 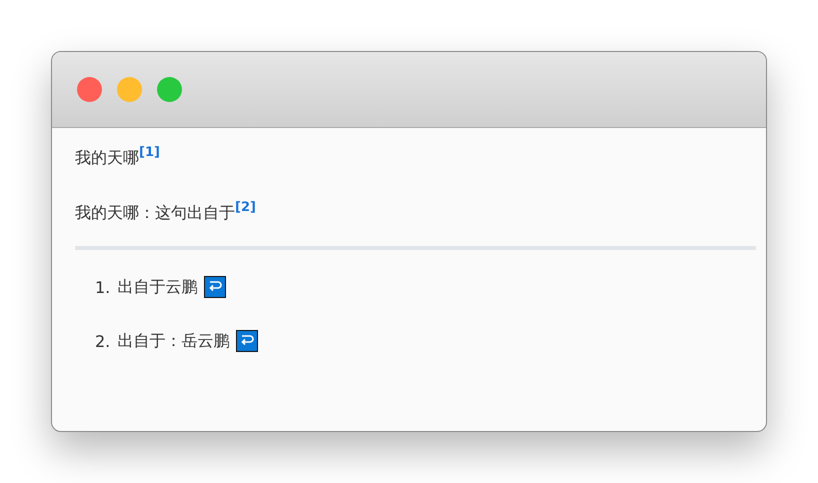 I want to click on footnote-text: 出自于：岳云鹏, so click(x=173, y=341).